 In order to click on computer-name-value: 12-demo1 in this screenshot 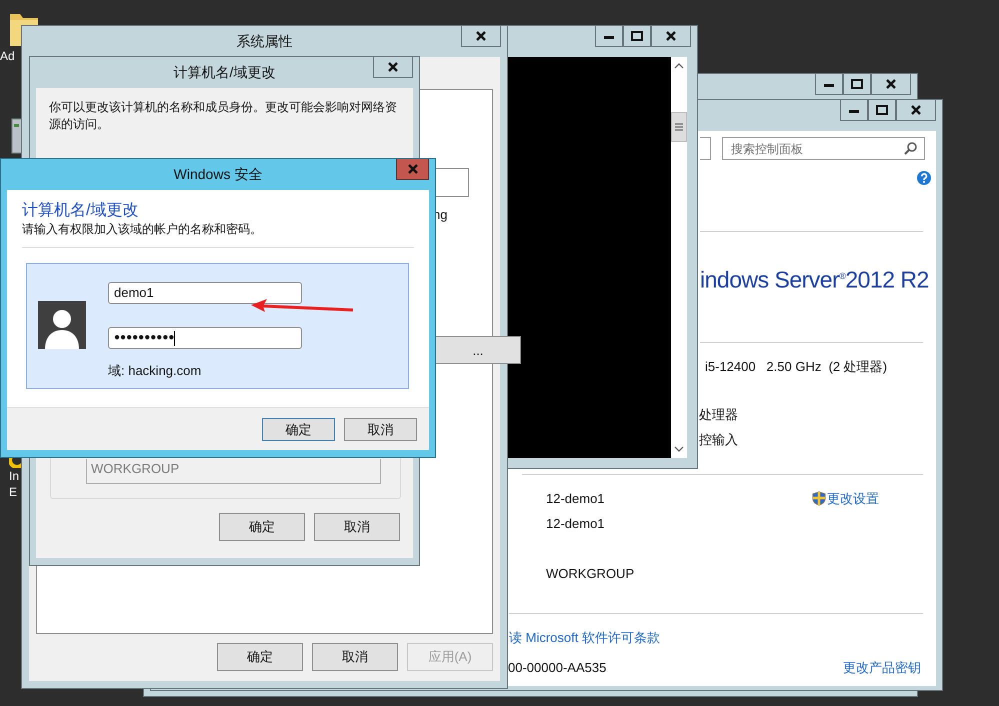, I will do `click(576, 499)`.